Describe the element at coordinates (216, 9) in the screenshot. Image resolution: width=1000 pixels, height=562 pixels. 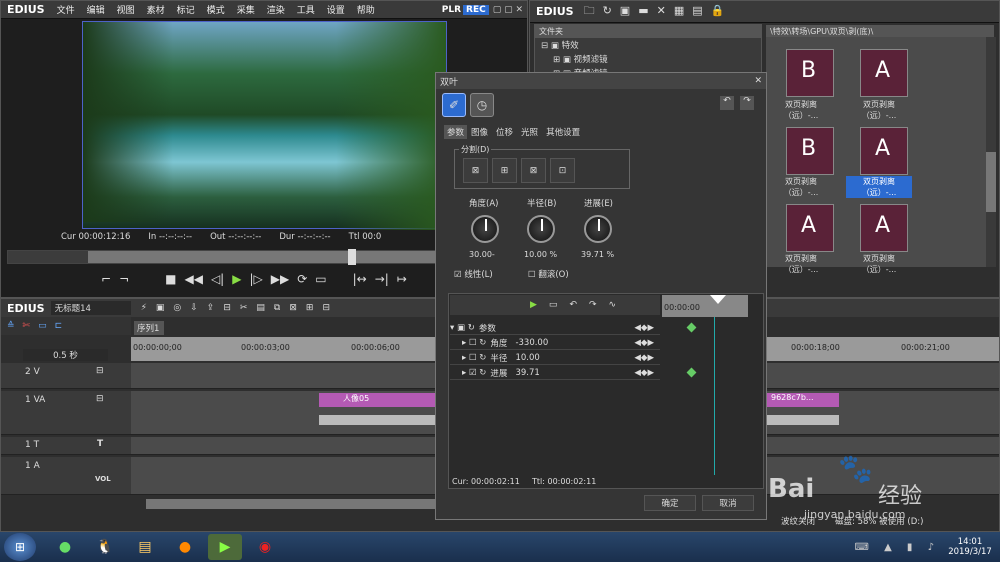
I see `menu-mode: 模式` at that location.